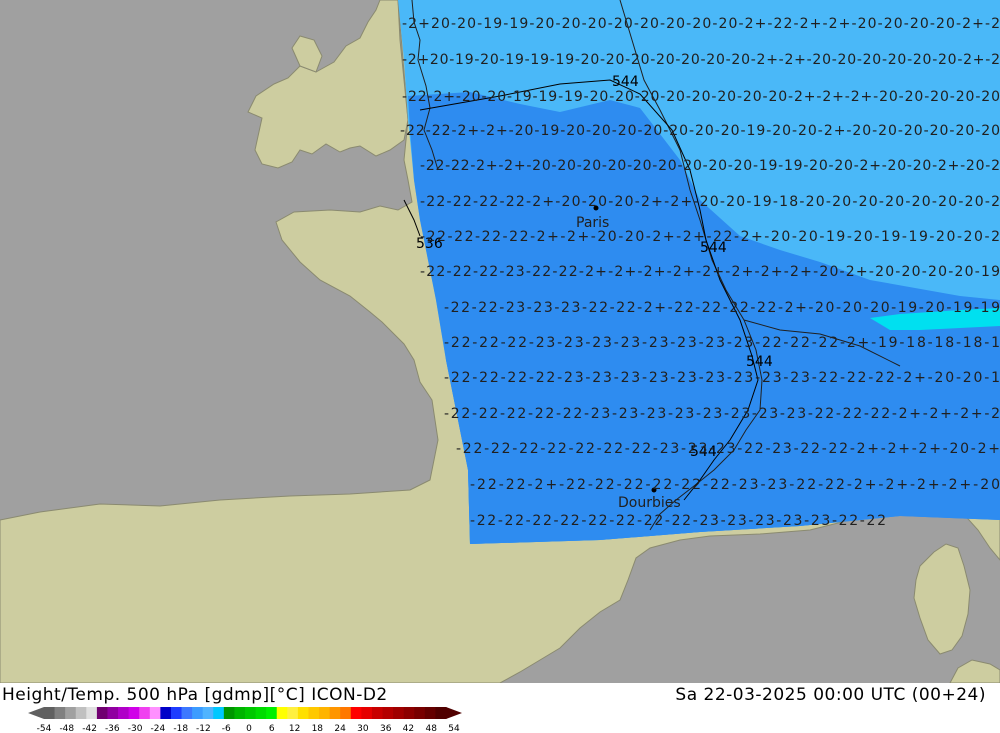  Describe the element at coordinates (759, 362) in the screenshot. I see `height-label-544-east: 544` at that location.